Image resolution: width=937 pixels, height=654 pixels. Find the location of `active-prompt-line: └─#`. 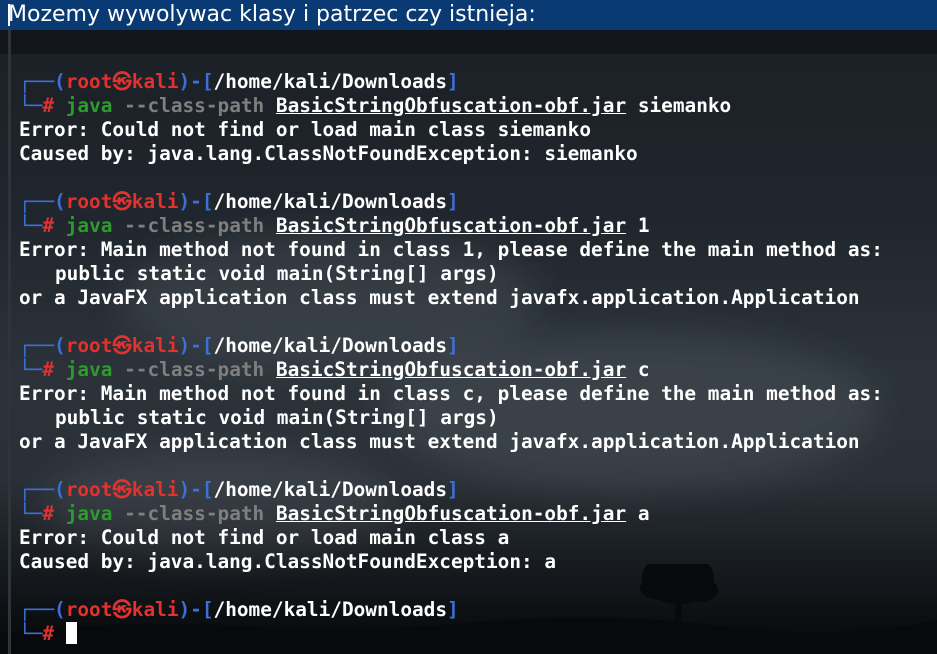

active-prompt-line: └─# is located at coordinates (478, 634).